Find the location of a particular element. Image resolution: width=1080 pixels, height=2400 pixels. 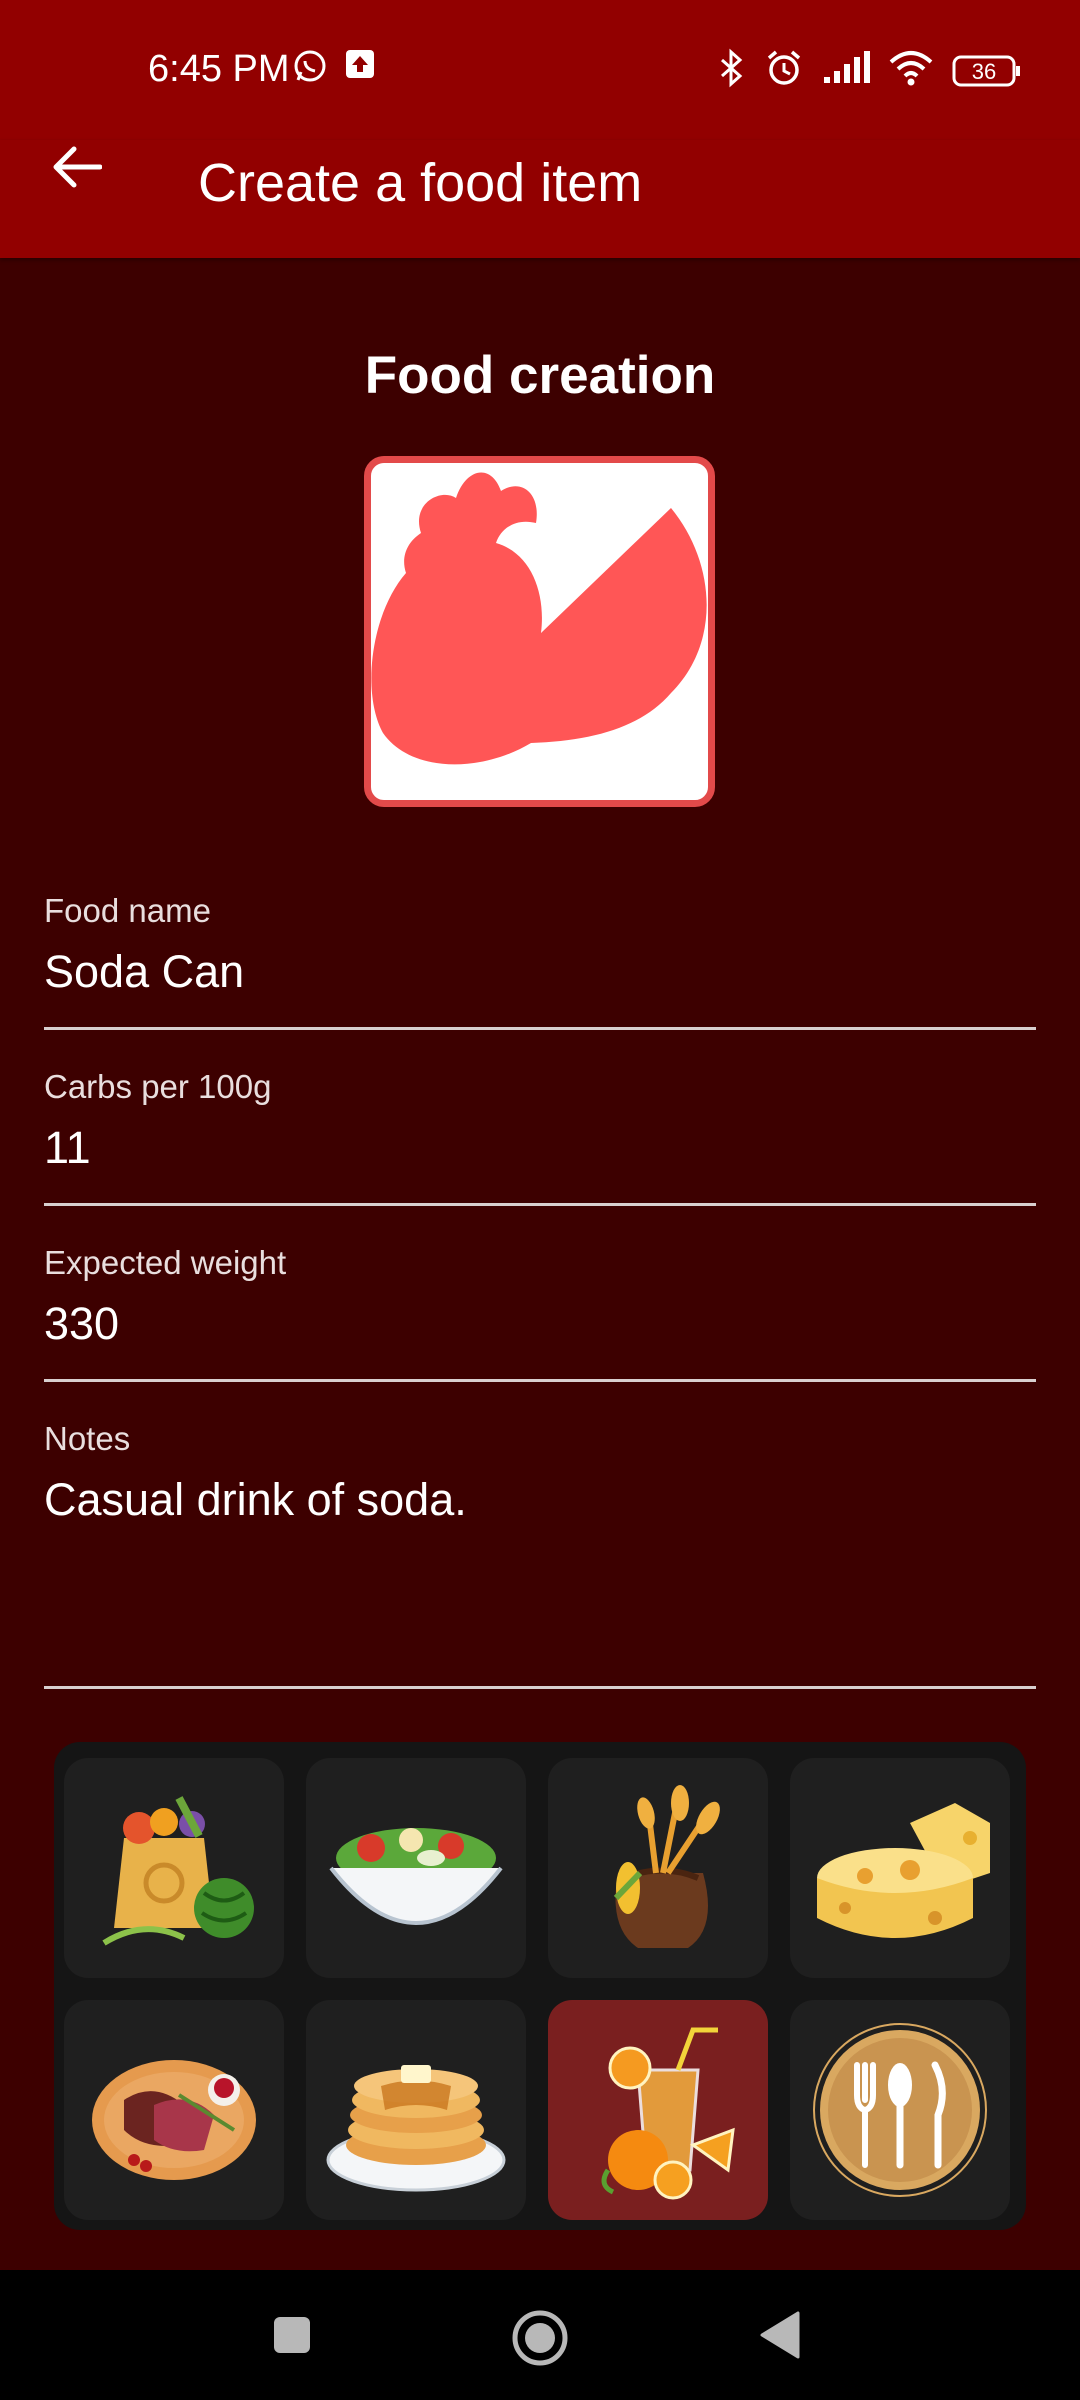

page-title: Create a food item is located at coordinates (420, 183).